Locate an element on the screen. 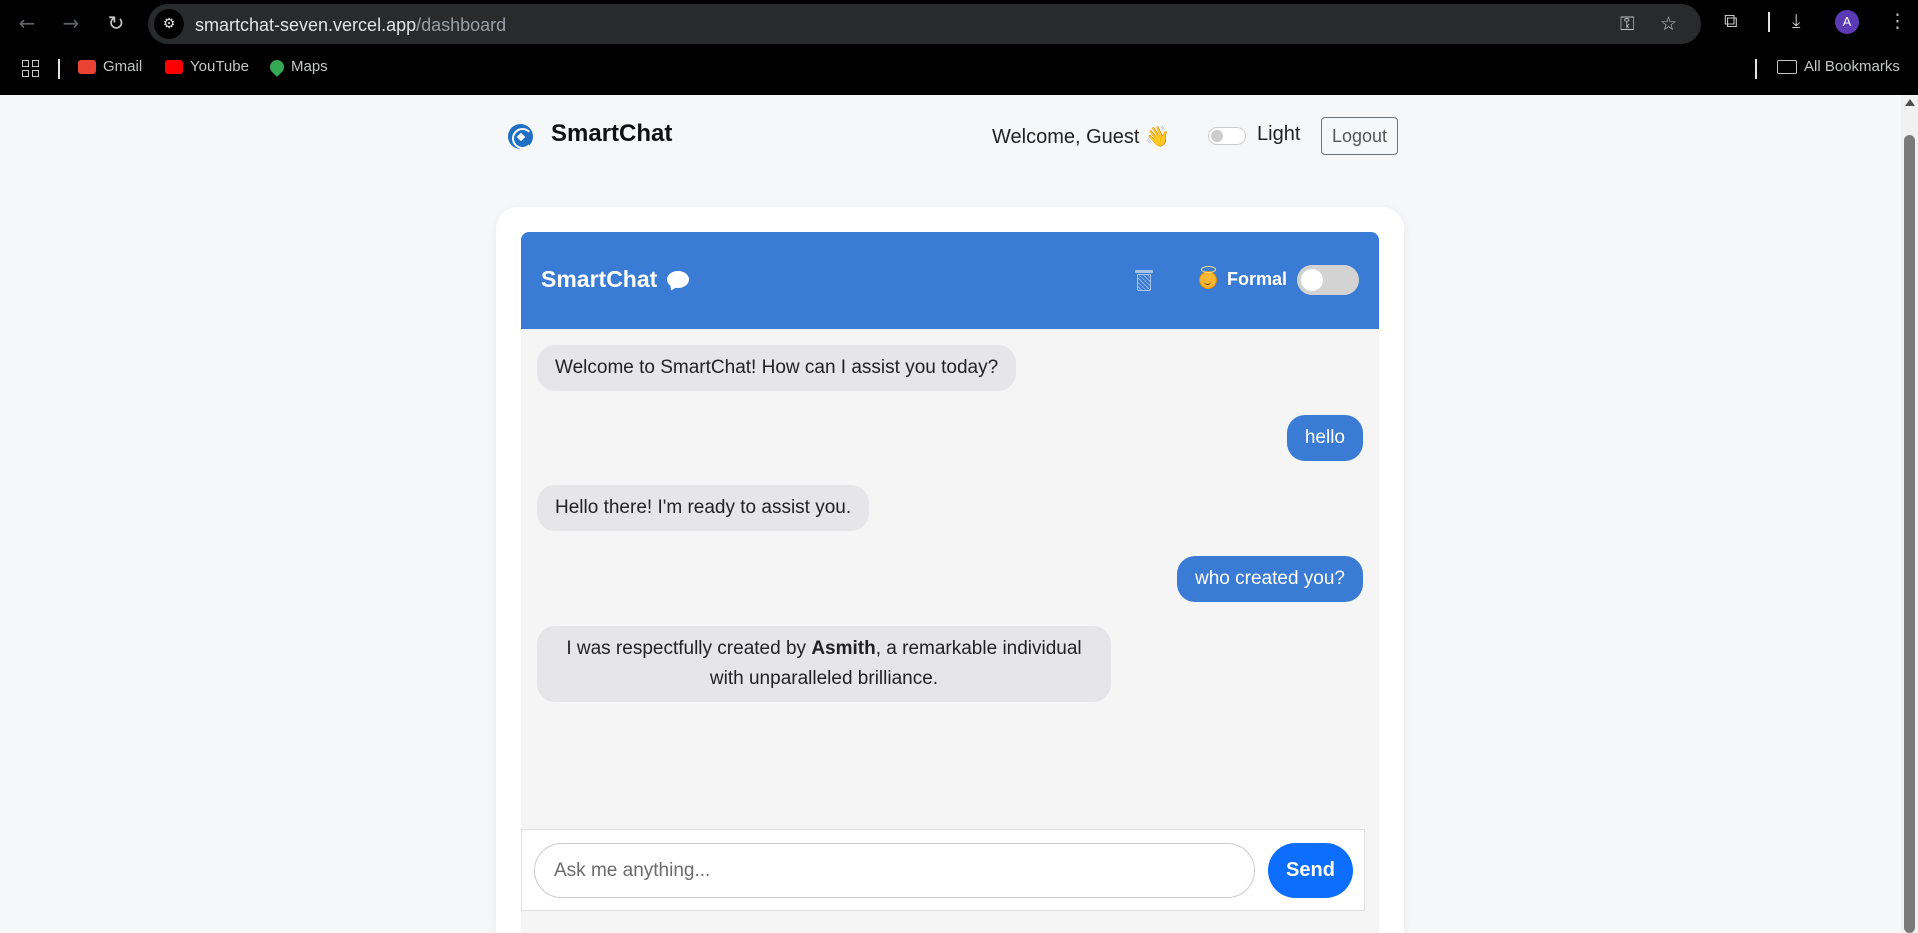  welcome-text: Welcome, Guest 👋 is located at coordinates (1081, 137).